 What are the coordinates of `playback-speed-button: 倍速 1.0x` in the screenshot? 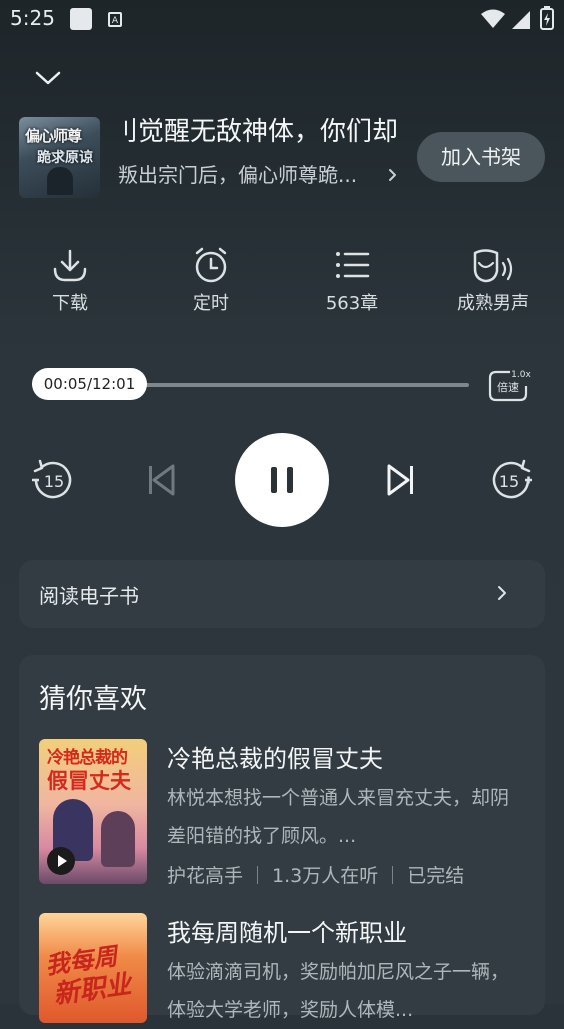 It's located at (510, 386).